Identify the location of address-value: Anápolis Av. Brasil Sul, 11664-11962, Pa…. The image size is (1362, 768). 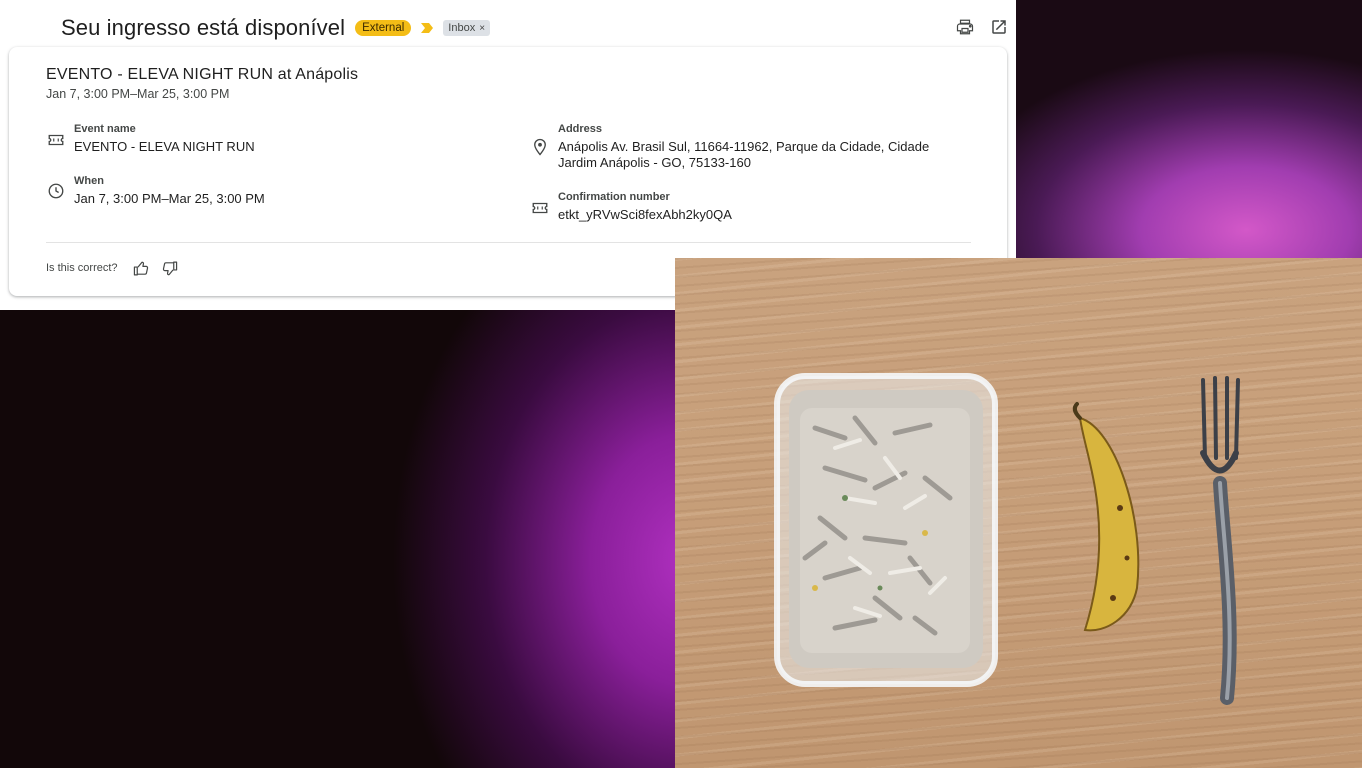
(768, 155).